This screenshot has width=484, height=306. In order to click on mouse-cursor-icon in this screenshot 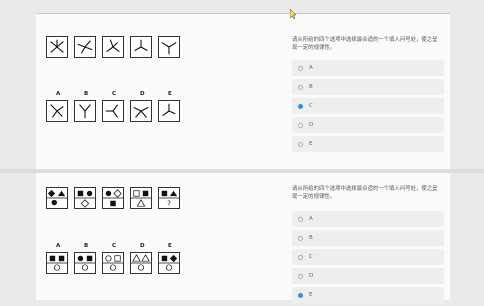, I will do `click(293, 13)`.